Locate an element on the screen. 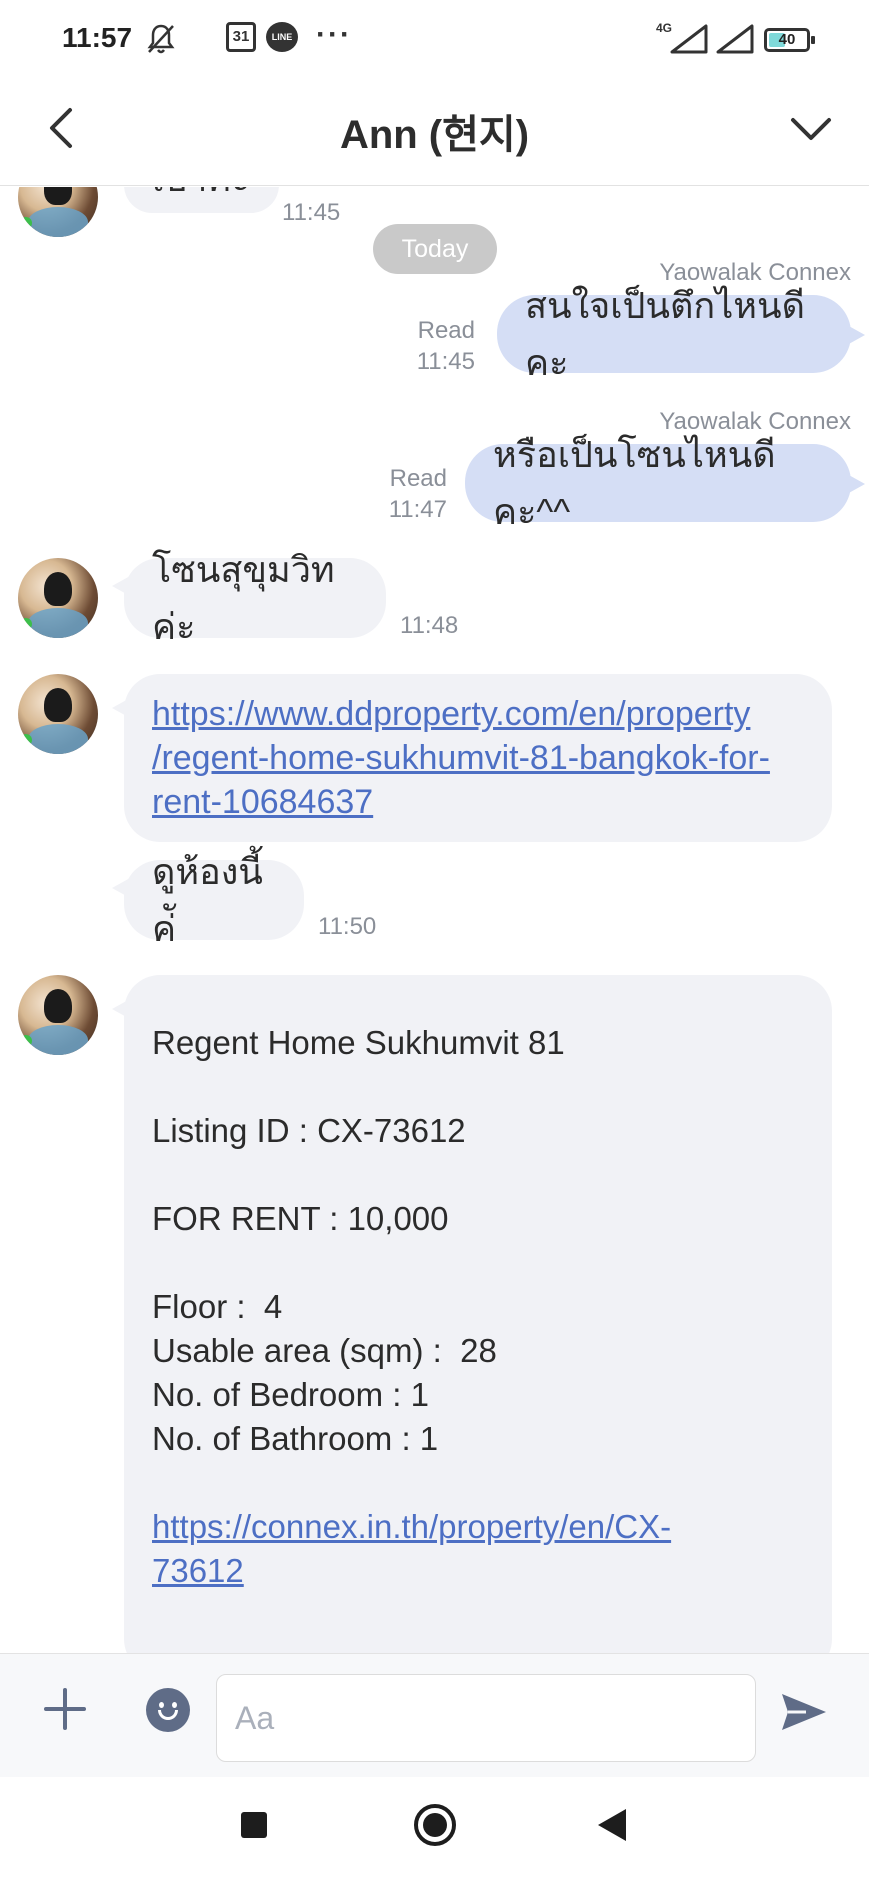  listing-floor: Floor : 4 is located at coordinates (217, 1306).